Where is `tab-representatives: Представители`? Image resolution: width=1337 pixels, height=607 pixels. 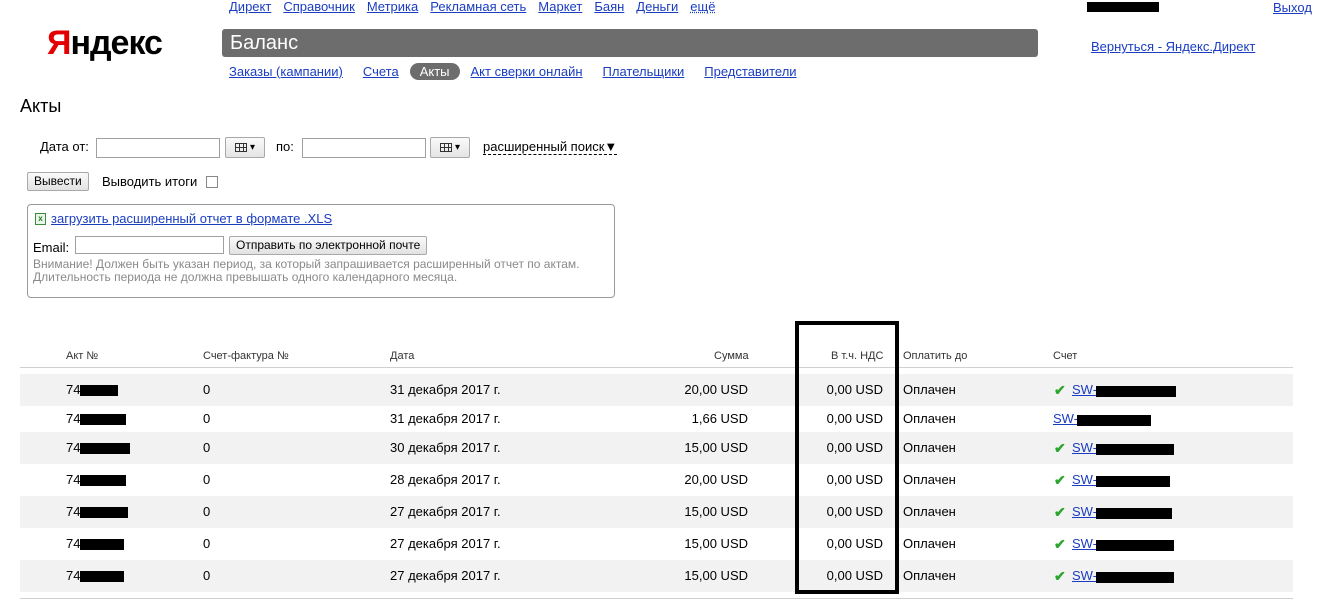
tab-representatives: Представители is located at coordinates (750, 71).